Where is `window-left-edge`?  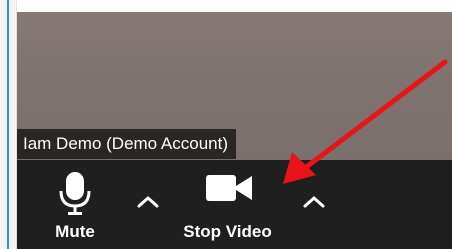
window-left-edge is located at coordinates (8, 124).